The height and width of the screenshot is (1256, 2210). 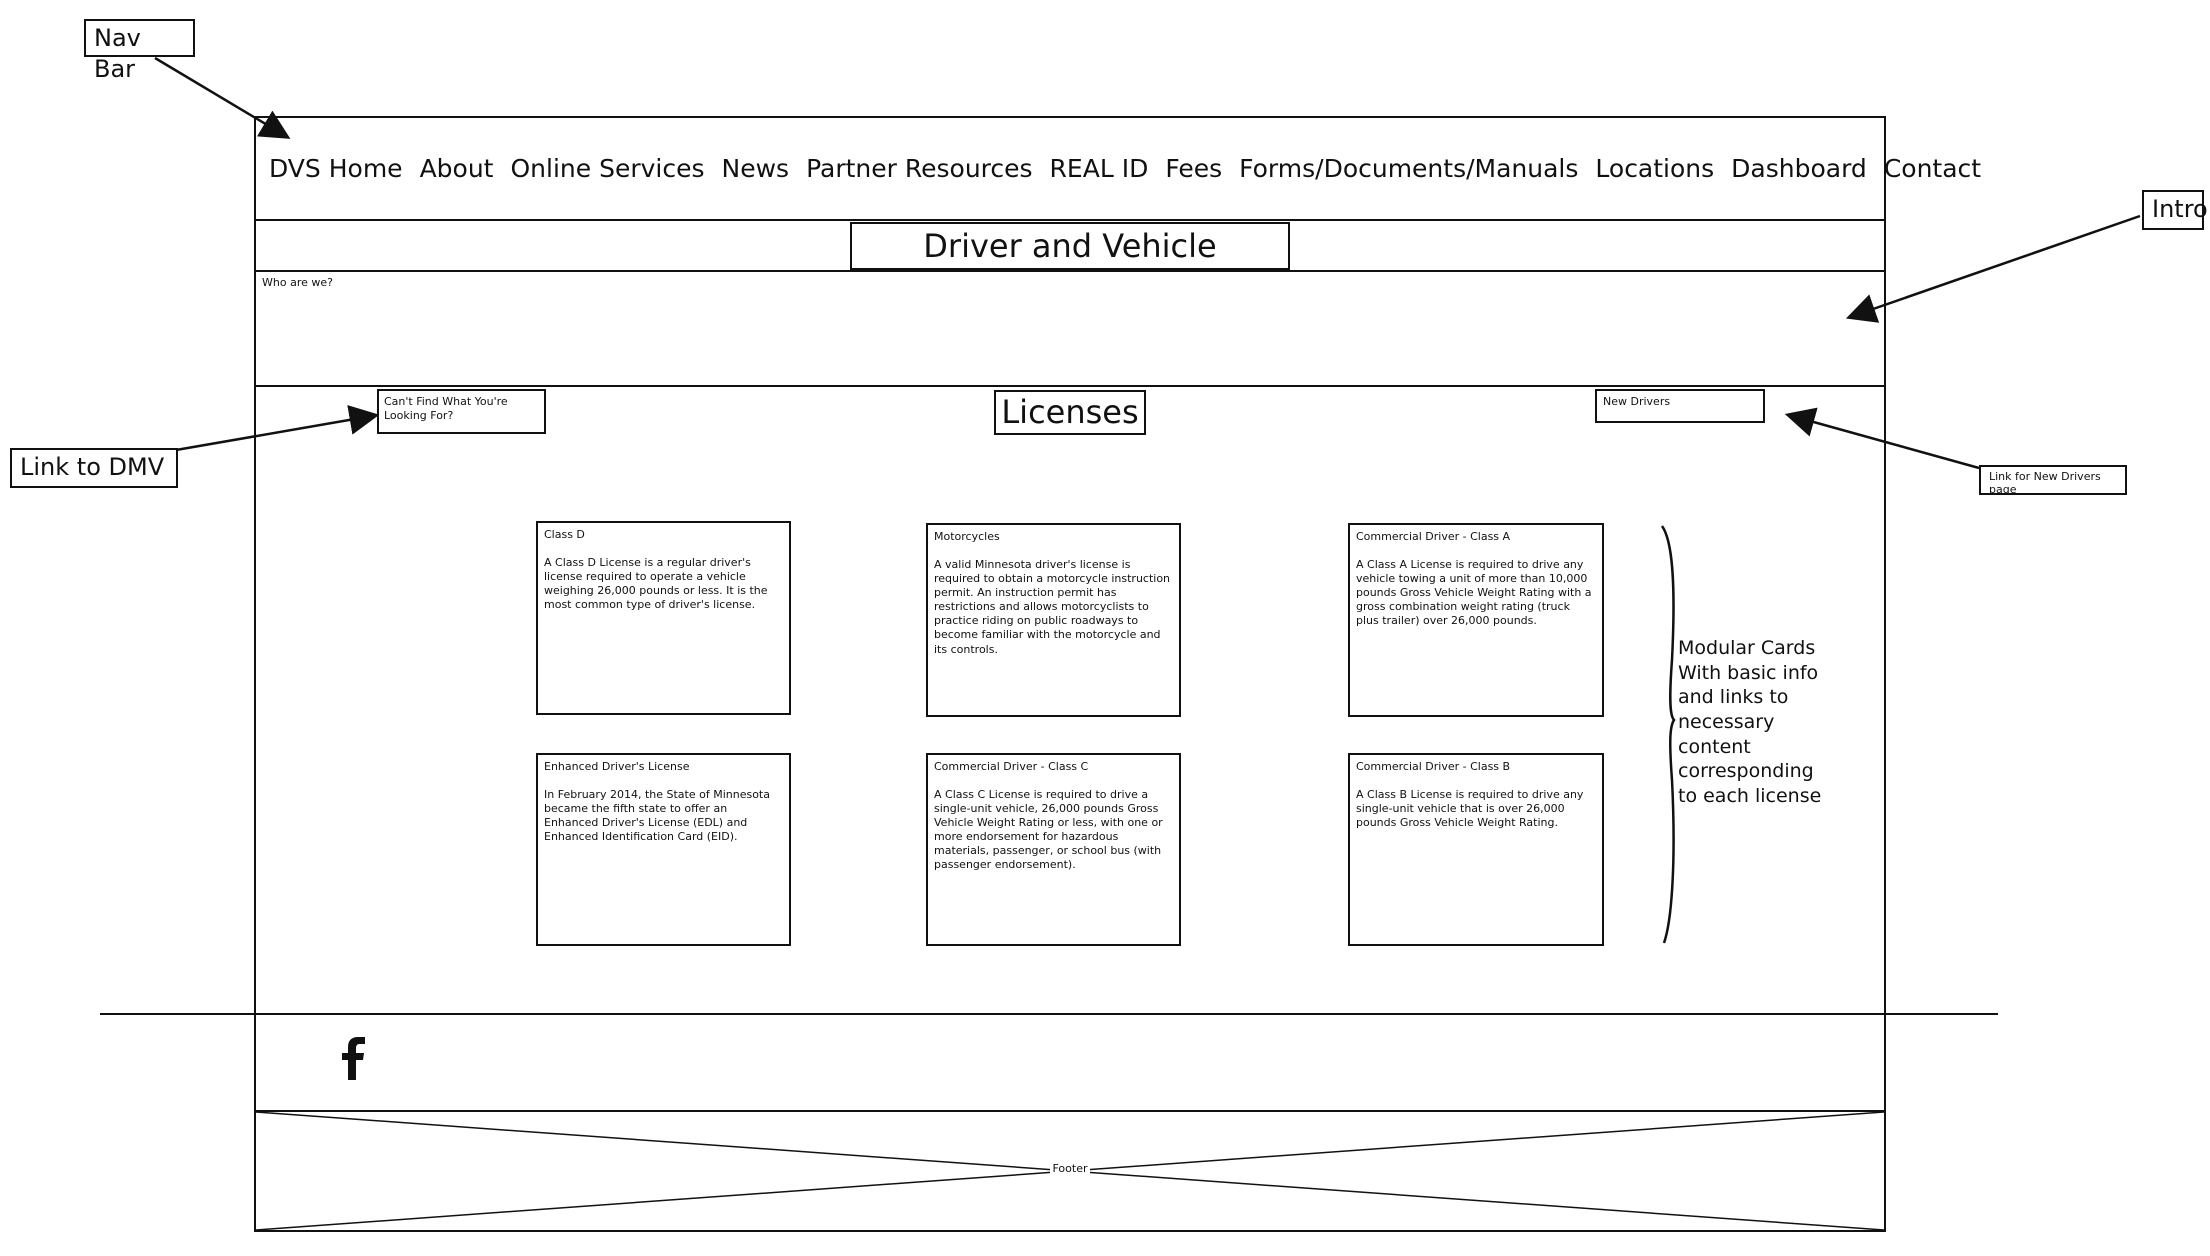 What do you see at coordinates (2175, 210) in the screenshot?
I see `annotation-intro: Intro` at bounding box center [2175, 210].